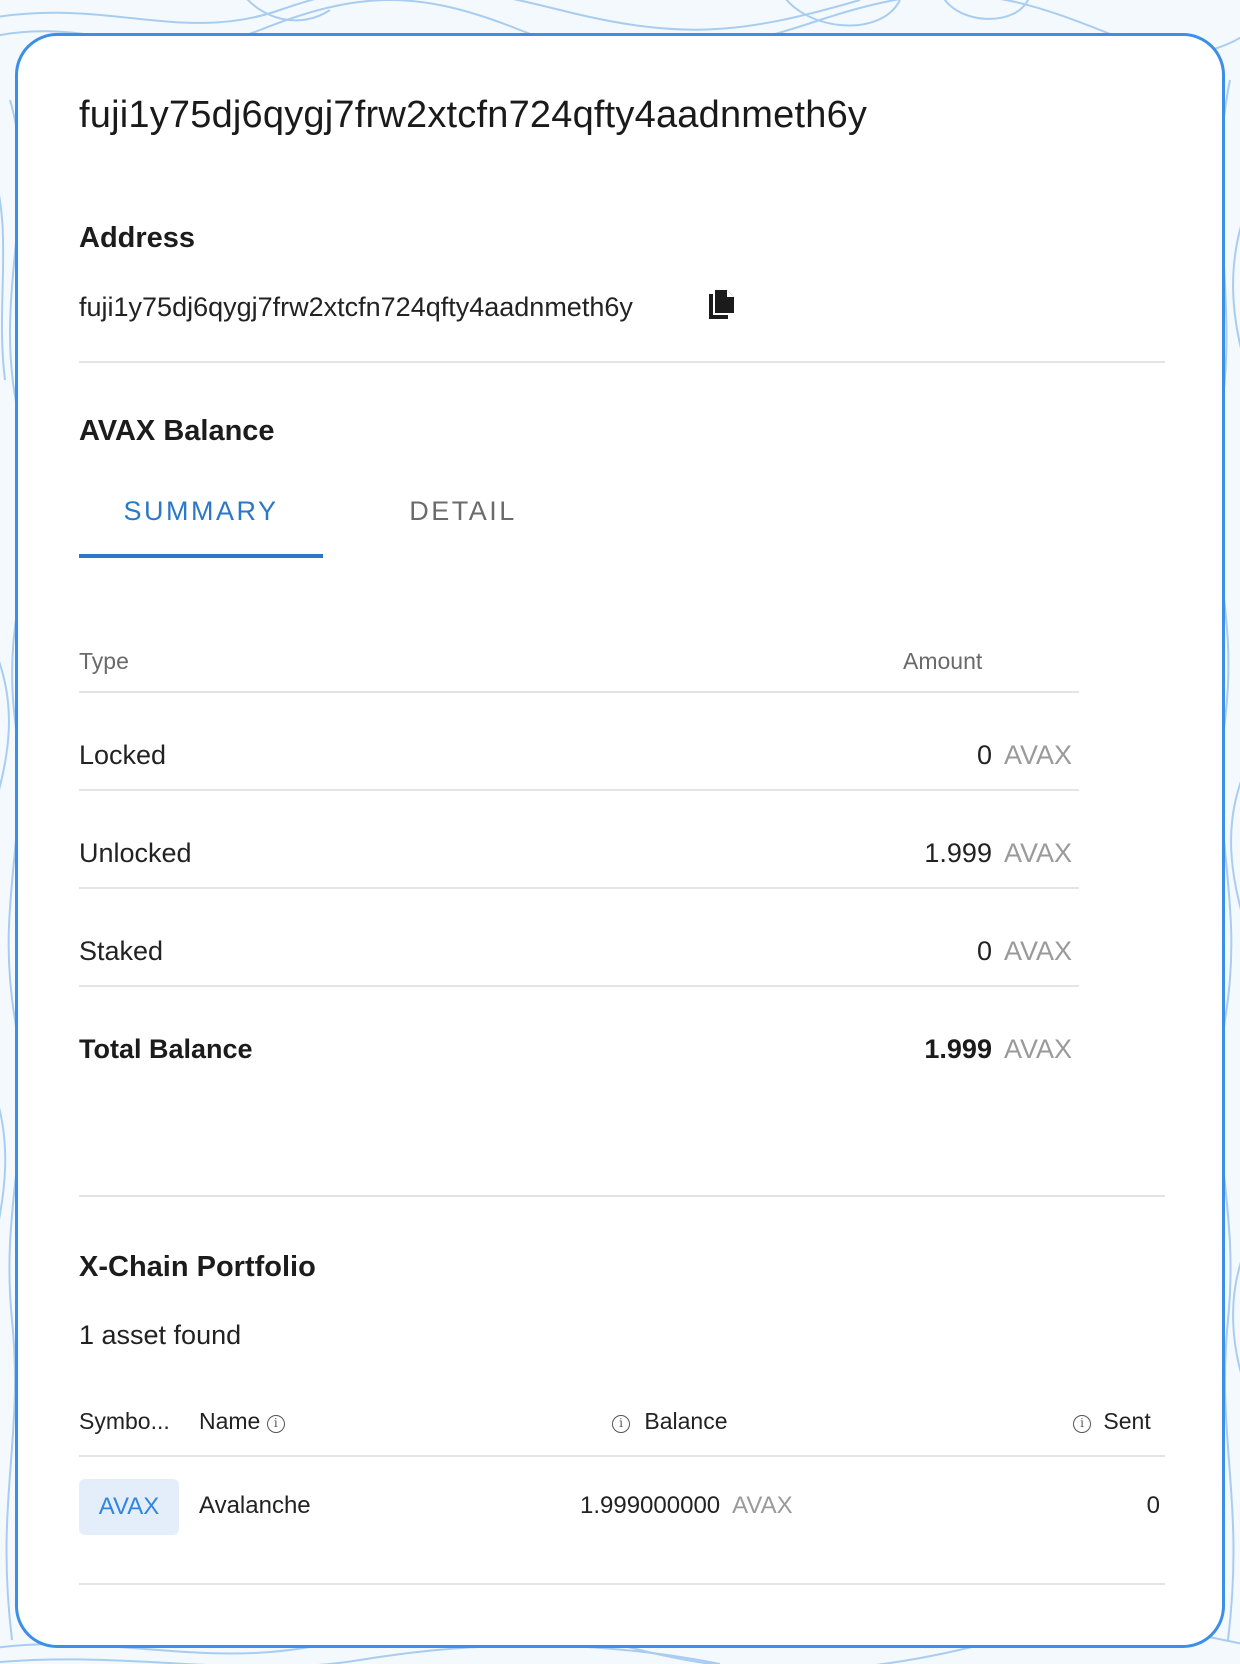 This screenshot has height=1664, width=1240. I want to click on column-header-name: Name i, so click(242, 1421).